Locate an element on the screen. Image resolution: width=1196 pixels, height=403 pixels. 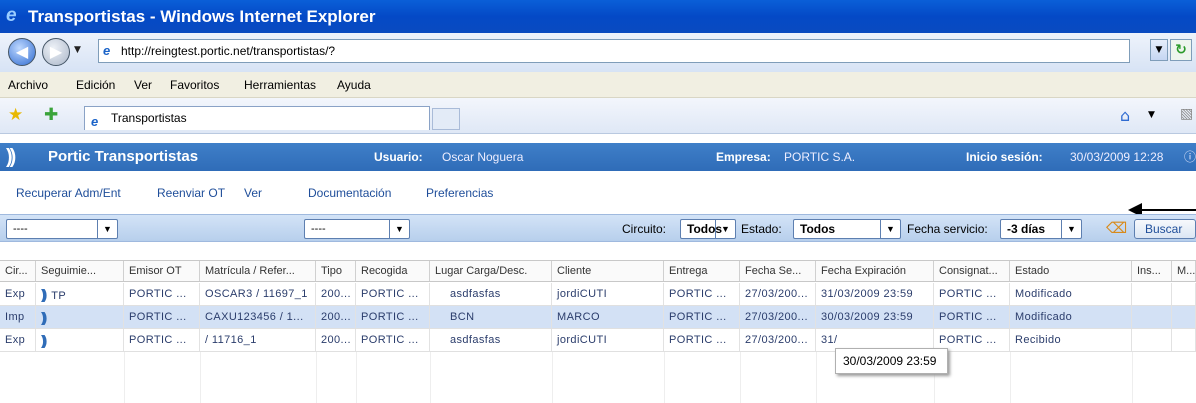
search-button: Buscar is located at coordinates (1165, 229).